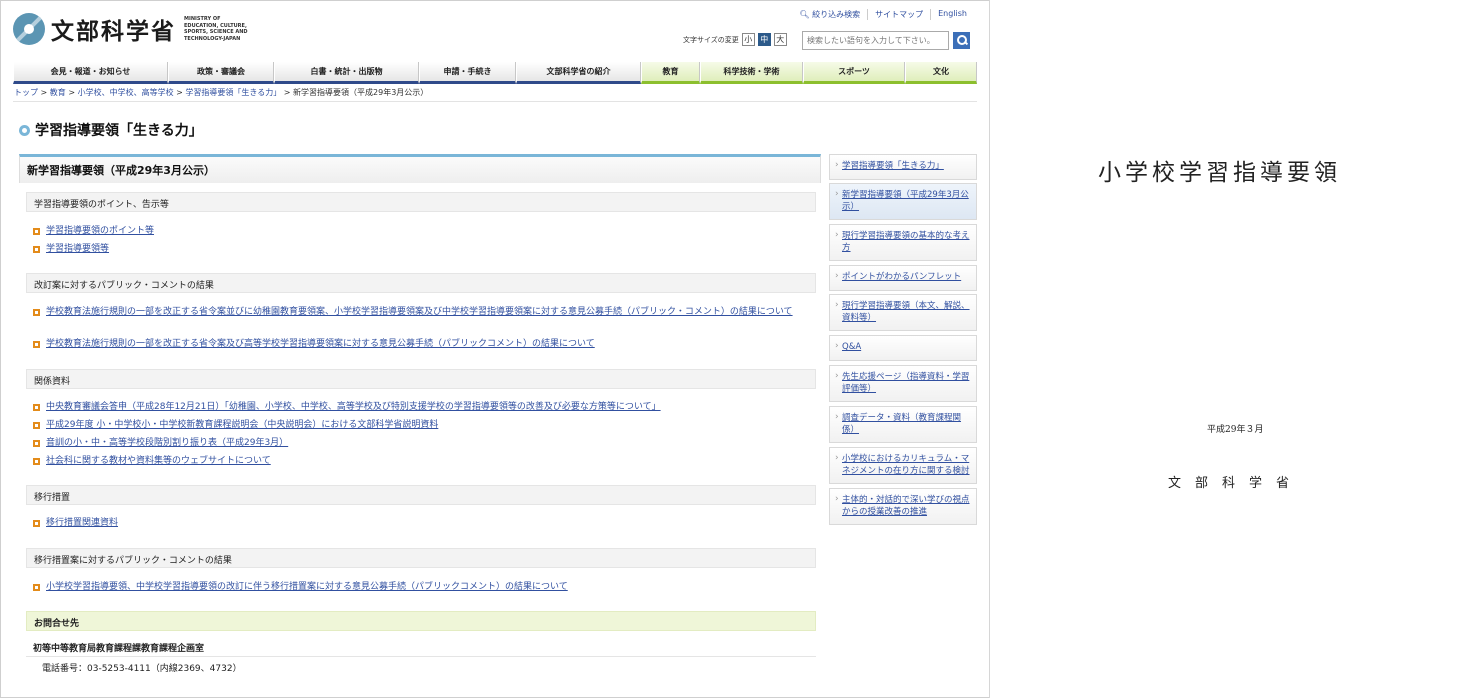  Describe the element at coordinates (906, 465) in the screenshot. I see `side-item-label: 小学校におけるカリキュラム・マネジメントの在り方に関する検討` at that location.